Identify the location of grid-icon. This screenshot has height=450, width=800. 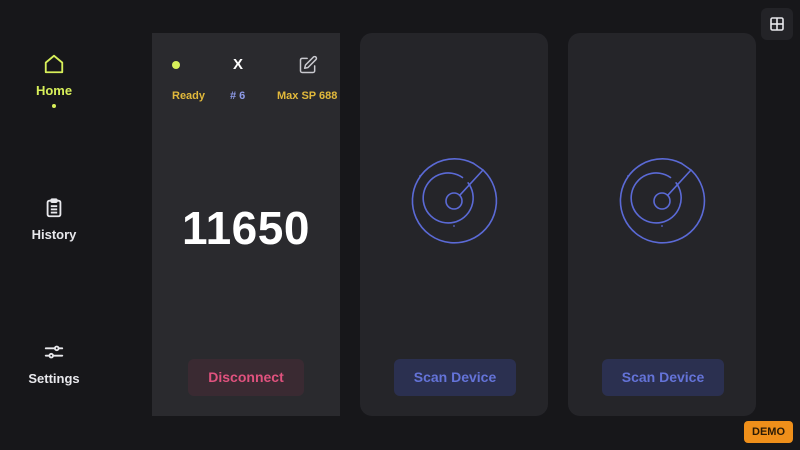
(777, 24).